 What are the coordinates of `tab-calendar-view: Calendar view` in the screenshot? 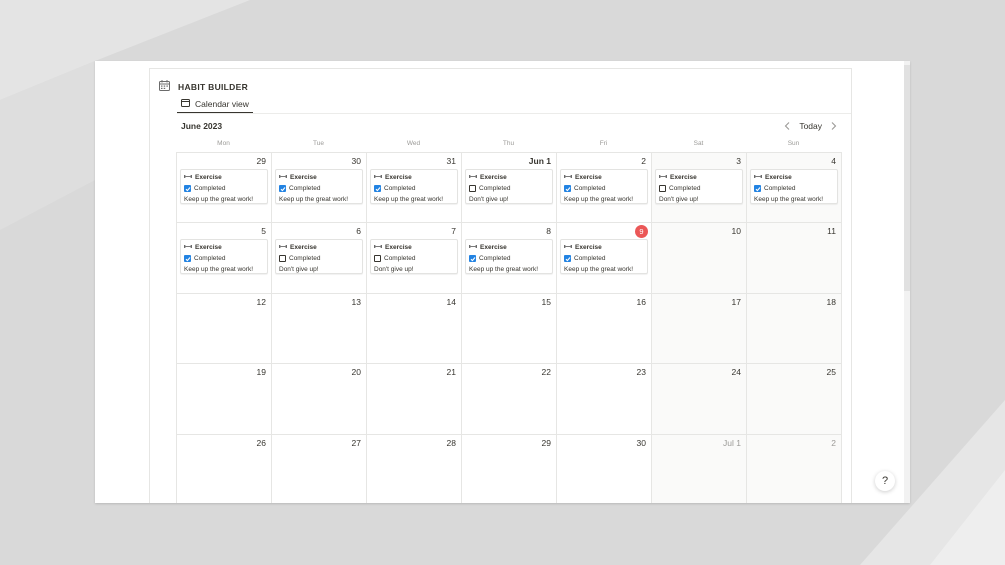 It's located at (215, 105).